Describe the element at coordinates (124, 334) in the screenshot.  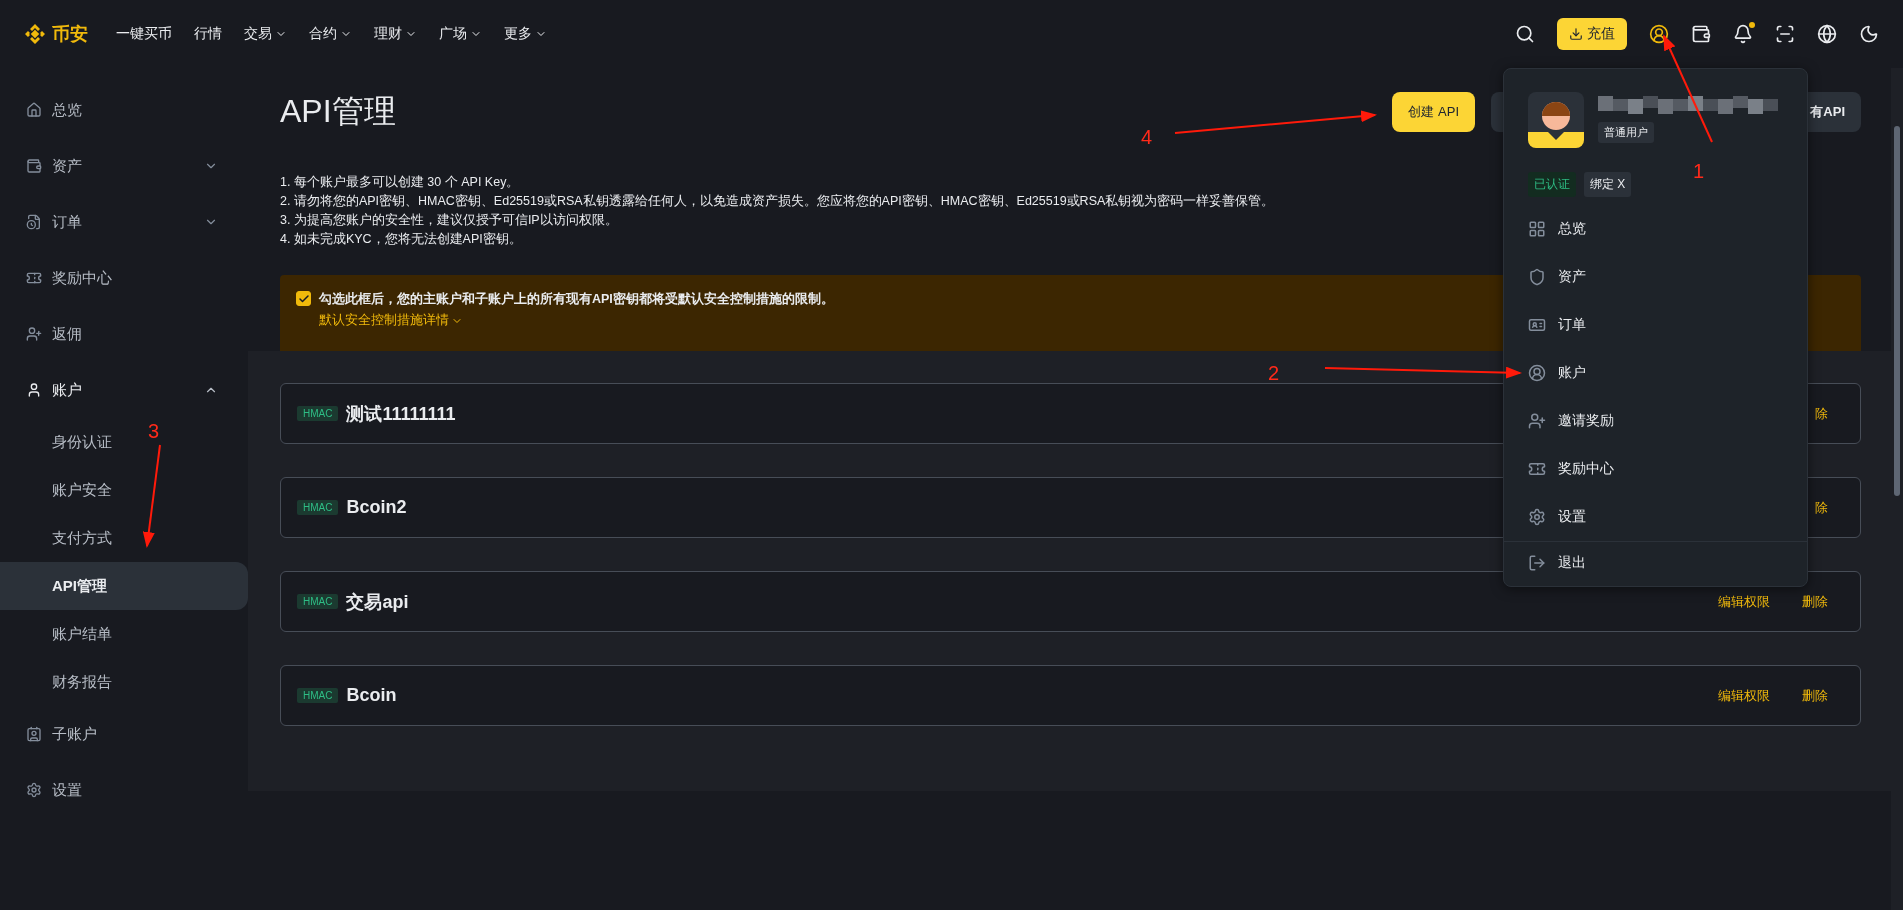
I see `sidebar-item: 返佣` at that location.